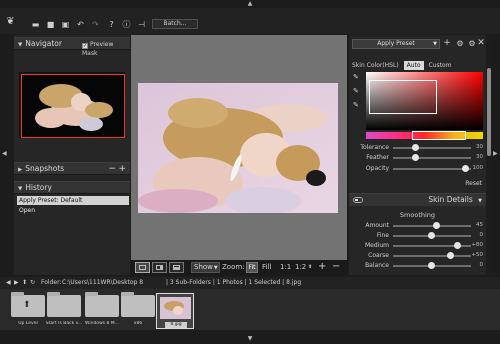 Image resolution: width=500 pixels, height=344 pixels. Describe the element at coordinates (122, 169) in the screenshot. I see `add-snapshot-icon: +` at that location.